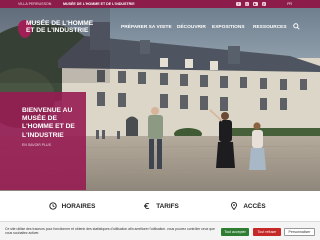 Image resolution: width=320 pixels, height=240 pixels. What do you see at coordinates (228, 27) in the screenshot?
I see `nav-item-expositions: EXPOSITIONS` at bounding box center [228, 27].